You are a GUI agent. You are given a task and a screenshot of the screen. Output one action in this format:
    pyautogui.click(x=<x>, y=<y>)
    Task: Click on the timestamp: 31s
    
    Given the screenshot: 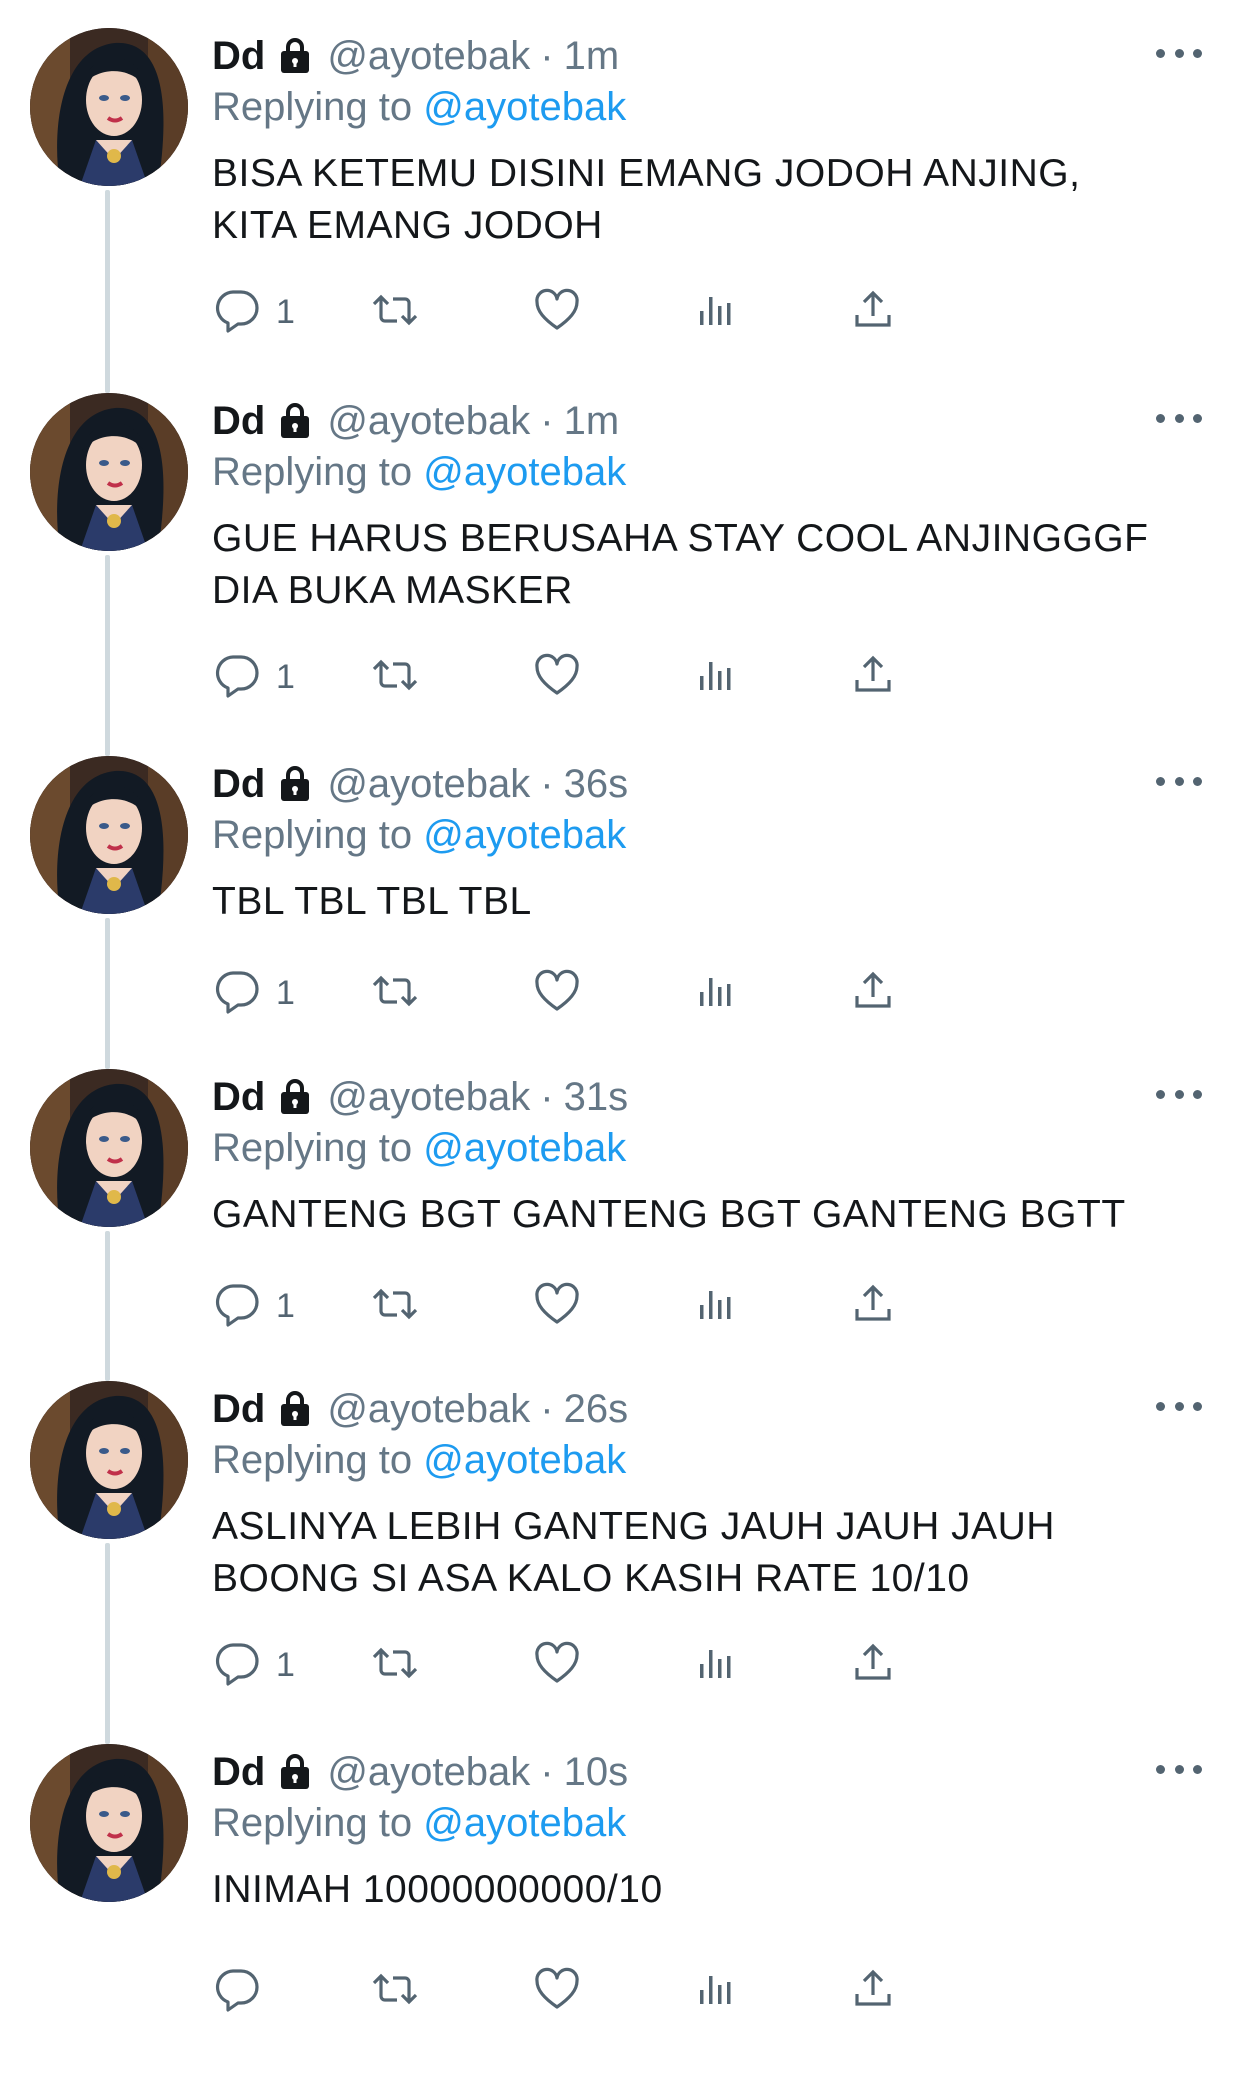 What is the action you would take?
    pyautogui.click(x=596, y=1097)
    